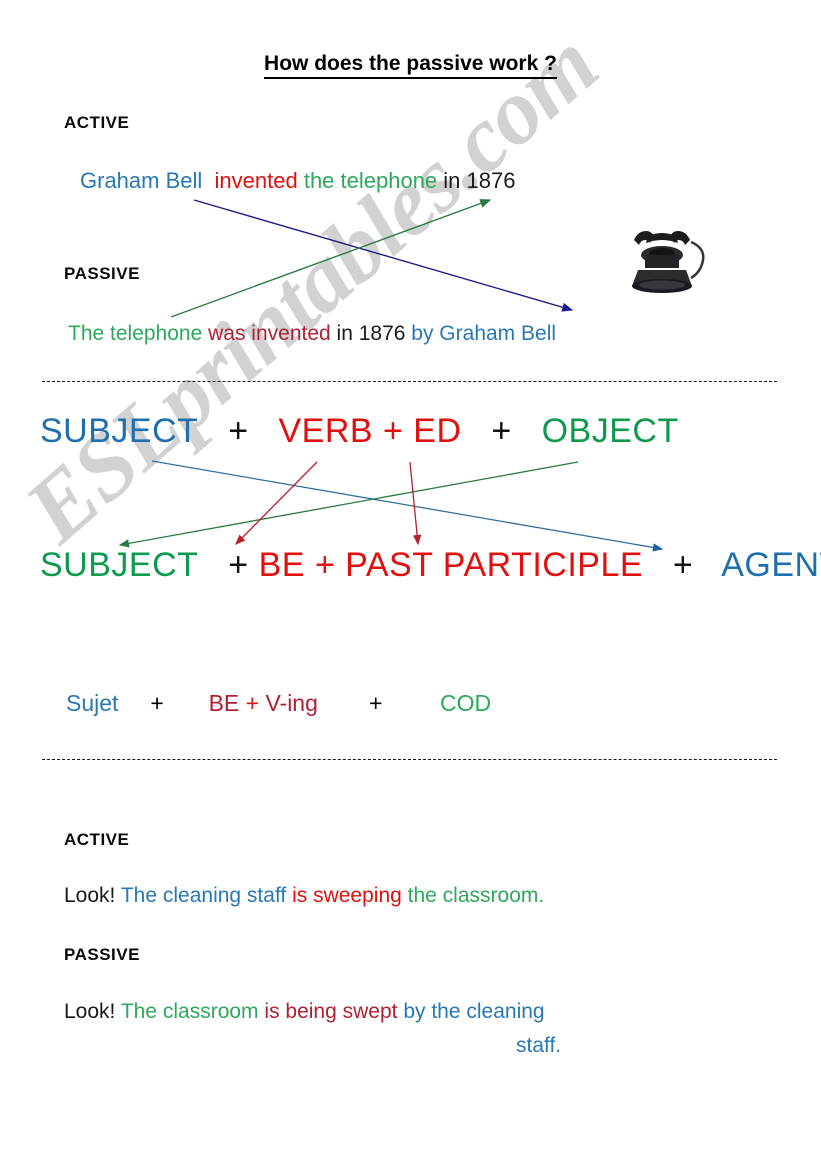  Describe the element at coordinates (539, 1045) in the screenshot. I see `passive2-agent-line2: staff.` at that location.